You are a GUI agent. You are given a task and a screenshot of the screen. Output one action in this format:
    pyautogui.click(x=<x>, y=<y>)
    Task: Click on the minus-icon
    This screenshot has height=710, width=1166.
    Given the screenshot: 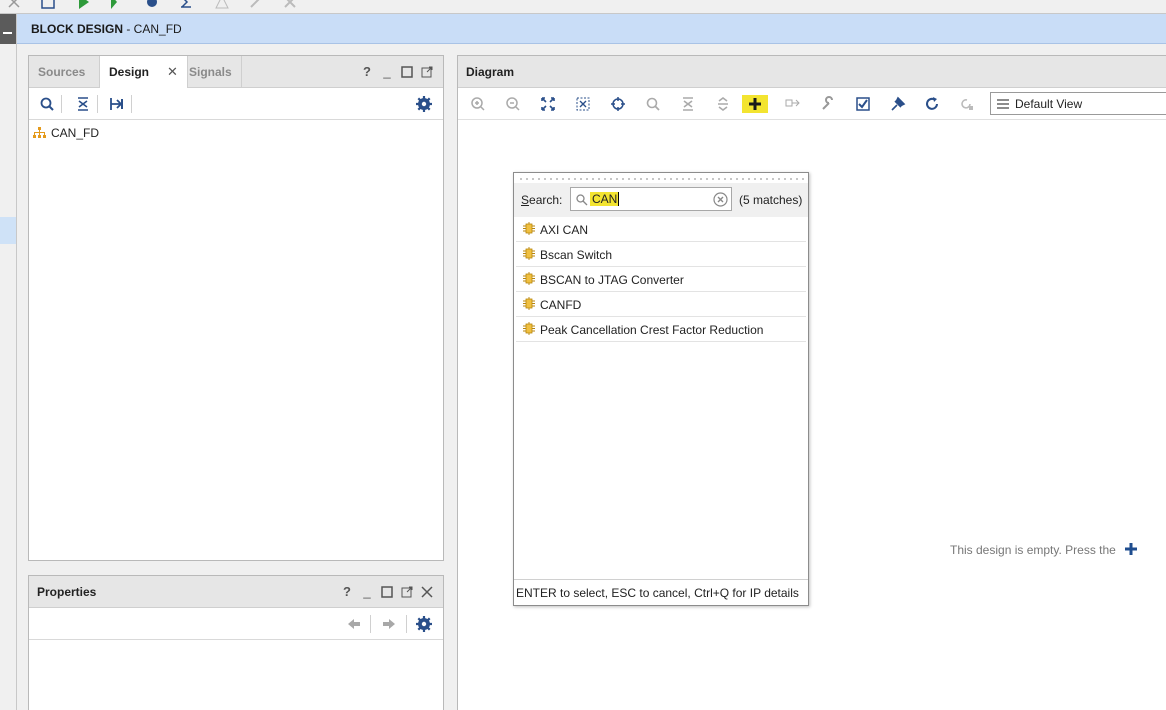 What is the action you would take?
    pyautogui.click(x=7, y=33)
    